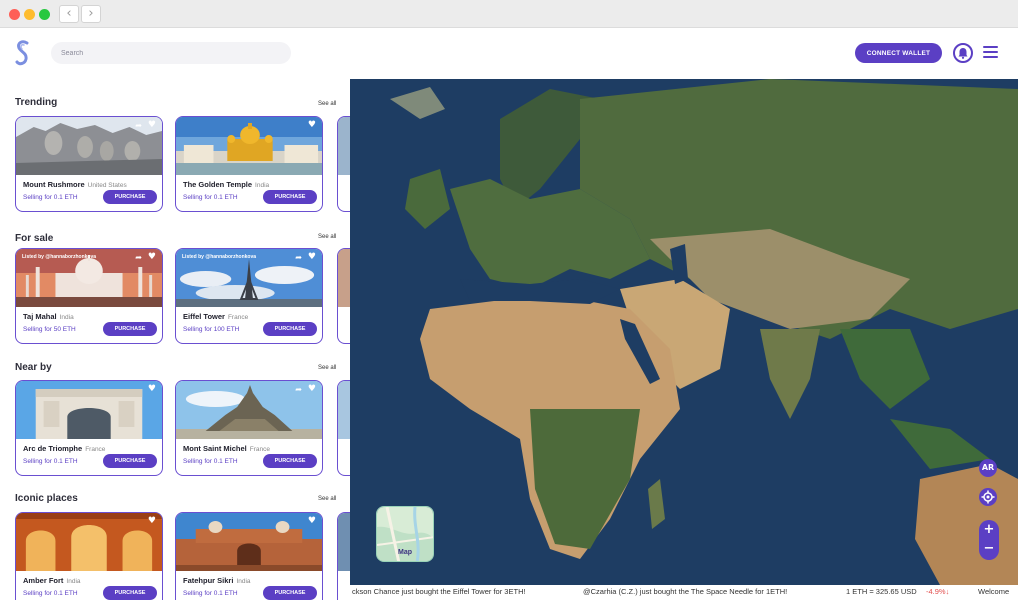 Image resolution: width=1018 pixels, height=600 pixels. I want to click on place-name: Amber Fort India, so click(52, 580).